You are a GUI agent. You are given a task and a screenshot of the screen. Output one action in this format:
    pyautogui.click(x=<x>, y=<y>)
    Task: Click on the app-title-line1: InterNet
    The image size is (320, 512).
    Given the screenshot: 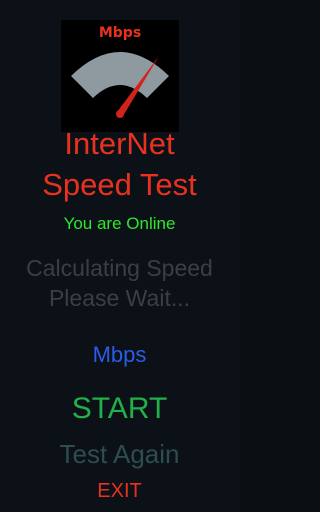 What is the action you would take?
    pyautogui.click(x=119, y=143)
    